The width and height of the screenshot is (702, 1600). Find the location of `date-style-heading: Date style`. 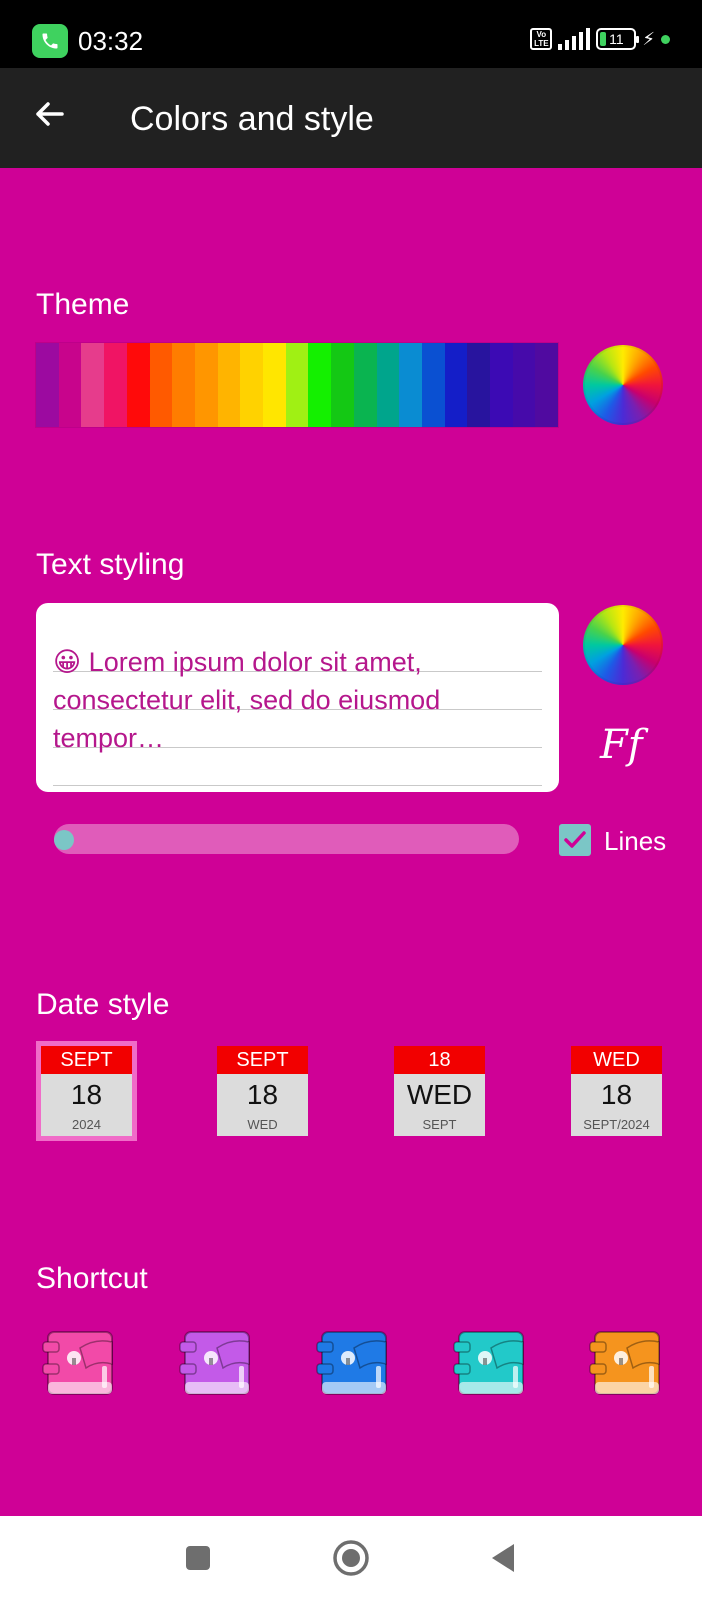

date-style-heading: Date style is located at coordinates (103, 1004).